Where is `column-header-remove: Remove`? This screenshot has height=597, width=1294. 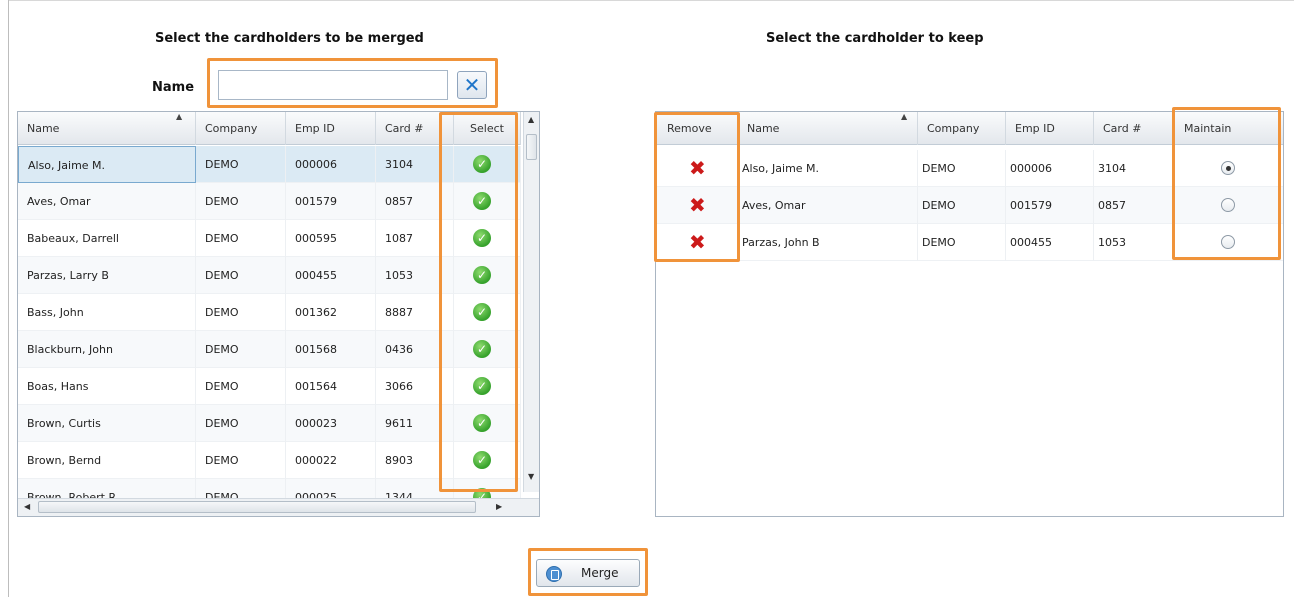 column-header-remove: Remove is located at coordinates (697, 128).